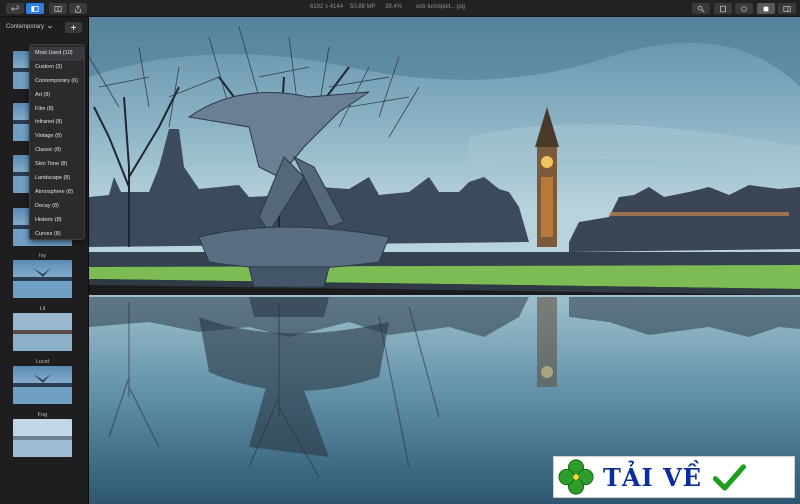 This screenshot has height=504, width=800. I want to click on layers-icon, so click(723, 8).